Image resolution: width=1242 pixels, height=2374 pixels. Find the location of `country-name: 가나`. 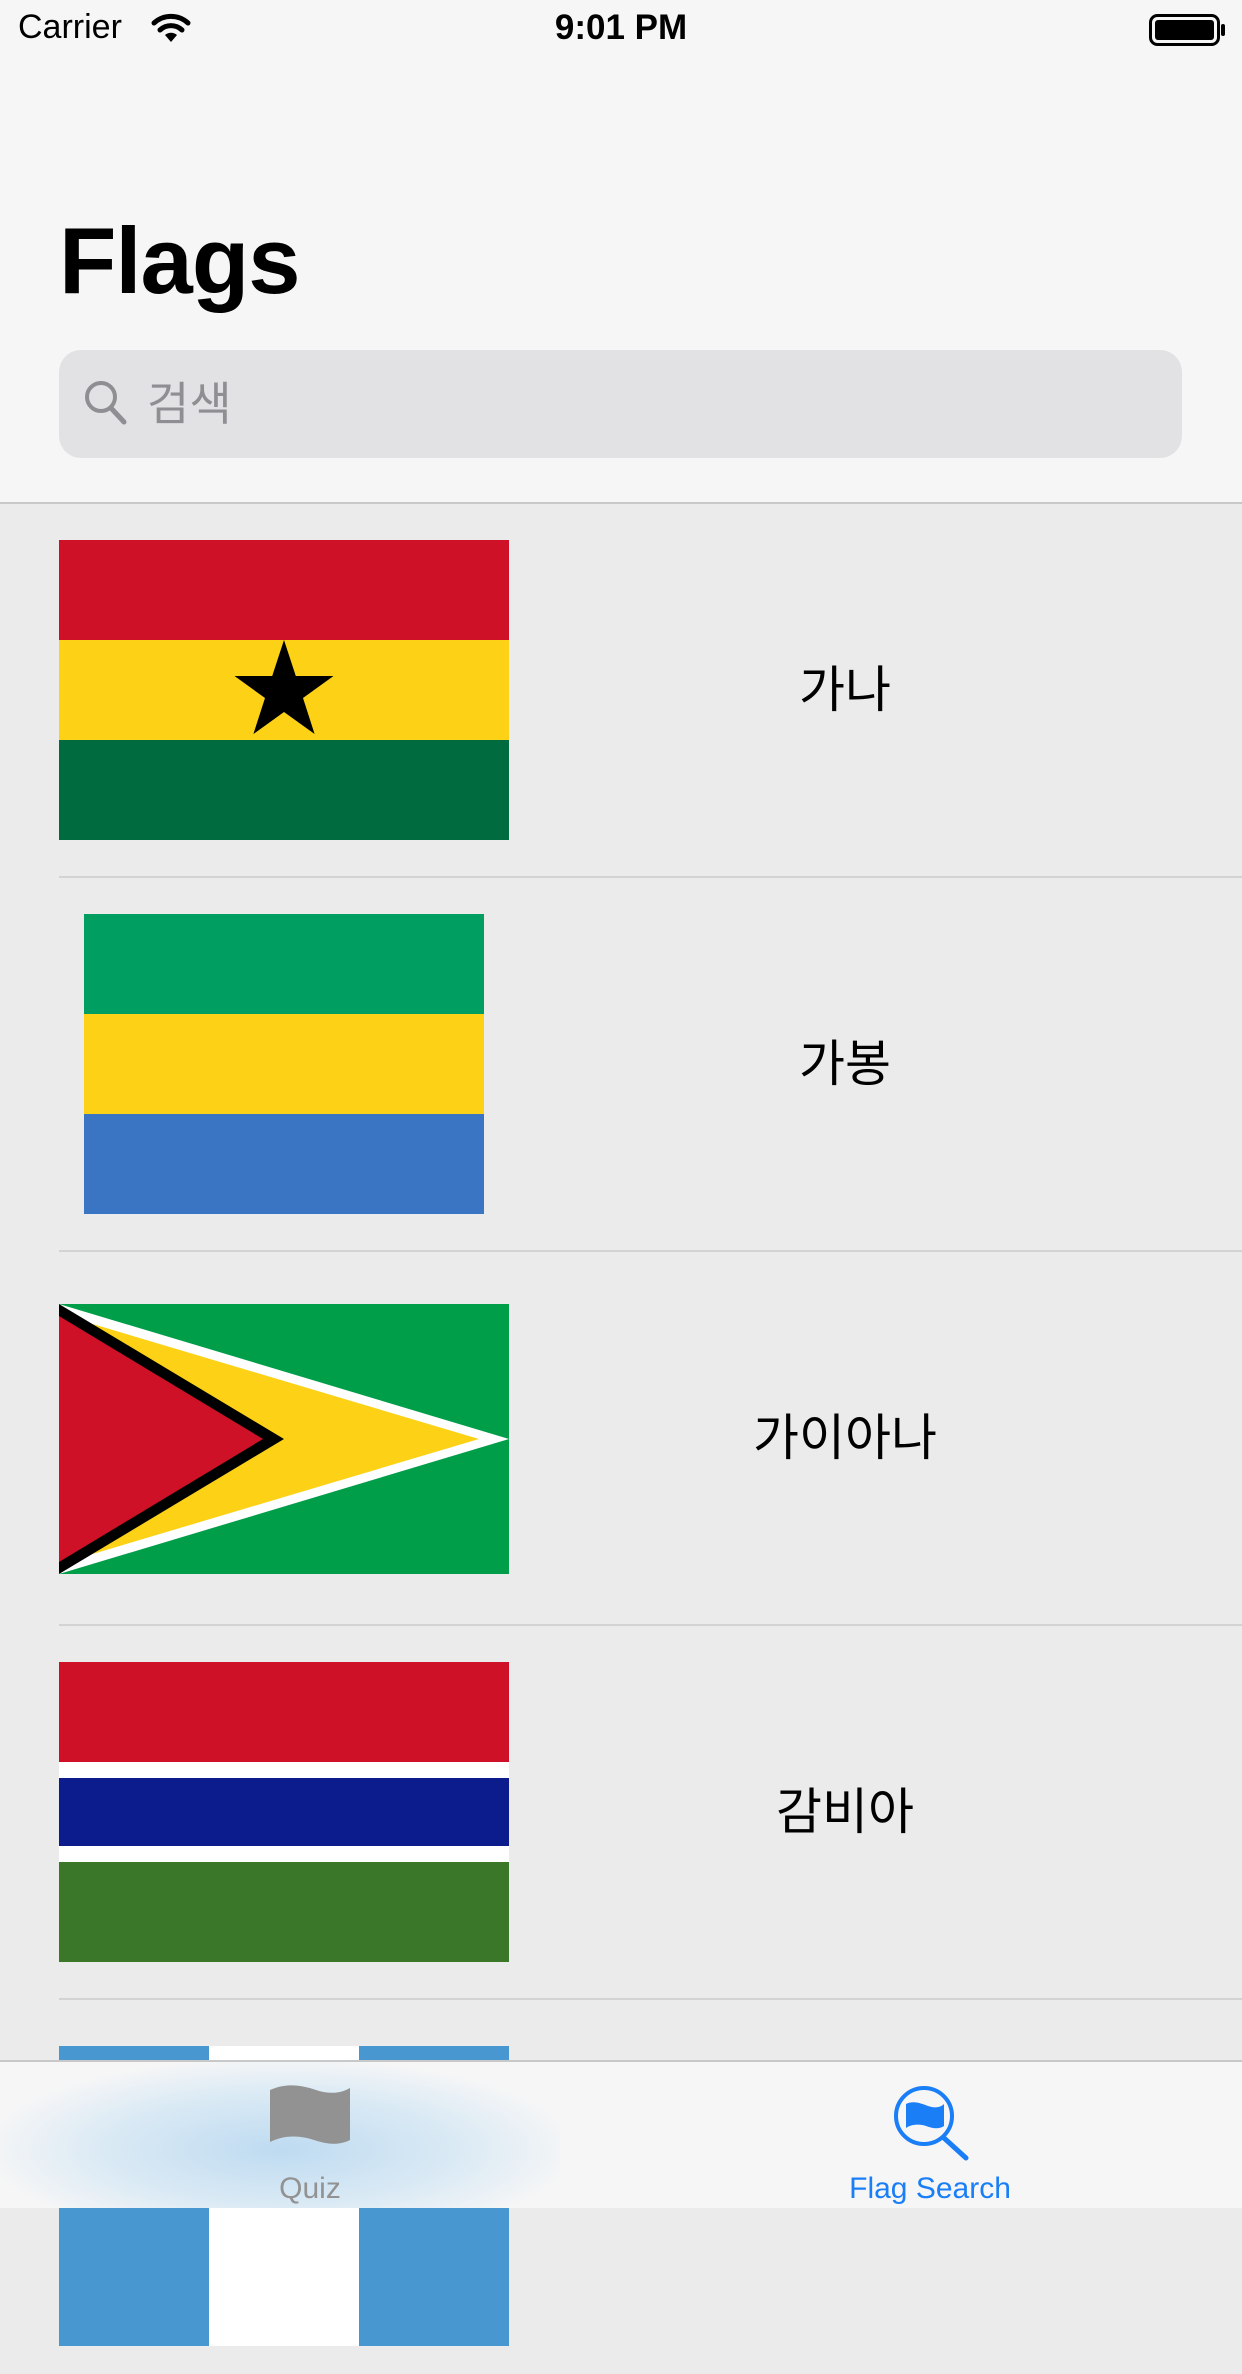

country-name: 가나 is located at coordinates (845, 690).